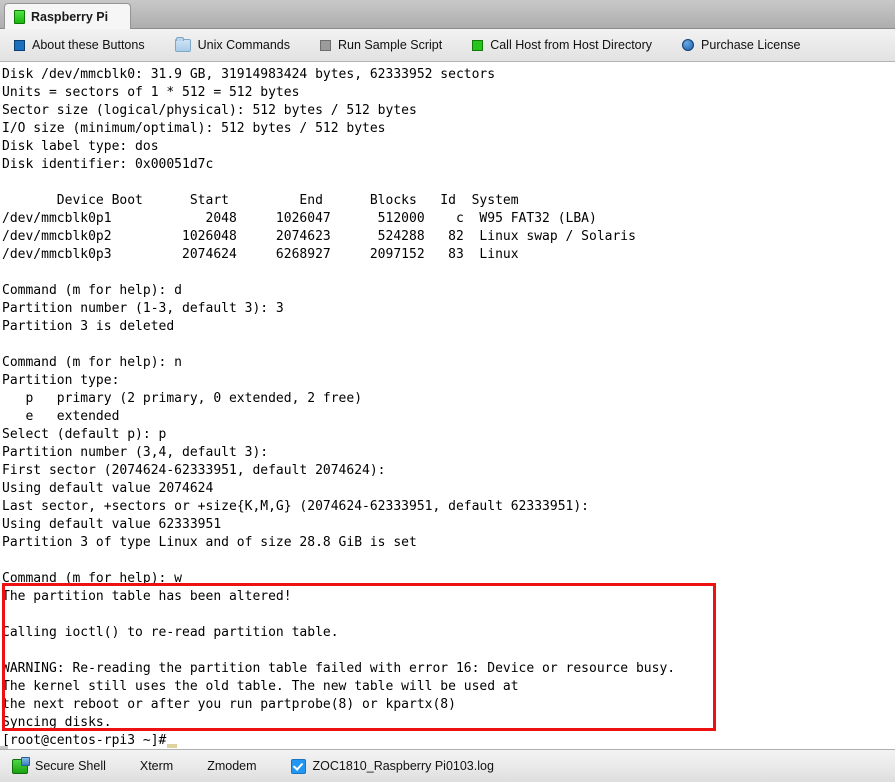  Describe the element at coordinates (688, 45) in the screenshot. I see `blue-circle-icon` at that location.